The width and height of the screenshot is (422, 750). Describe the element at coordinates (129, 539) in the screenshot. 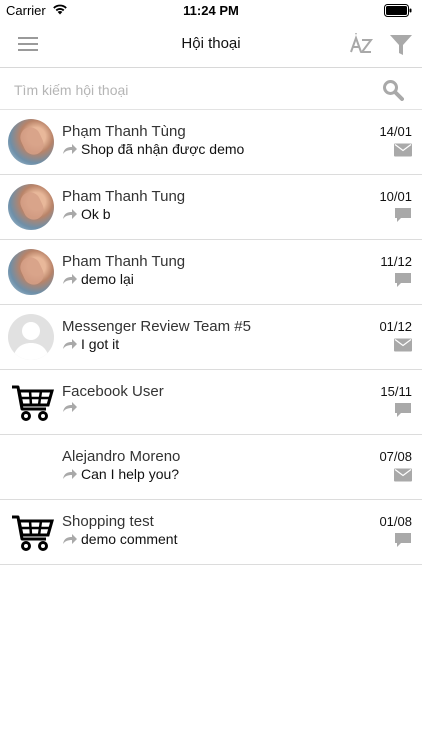

I see `message-text: demo comment` at that location.